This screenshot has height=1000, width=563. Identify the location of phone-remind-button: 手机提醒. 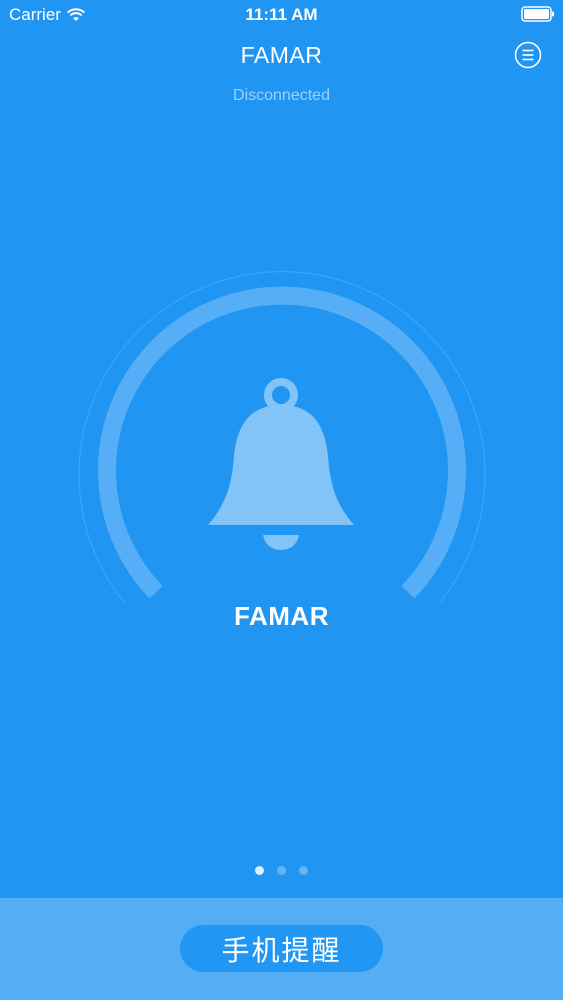
(281, 948).